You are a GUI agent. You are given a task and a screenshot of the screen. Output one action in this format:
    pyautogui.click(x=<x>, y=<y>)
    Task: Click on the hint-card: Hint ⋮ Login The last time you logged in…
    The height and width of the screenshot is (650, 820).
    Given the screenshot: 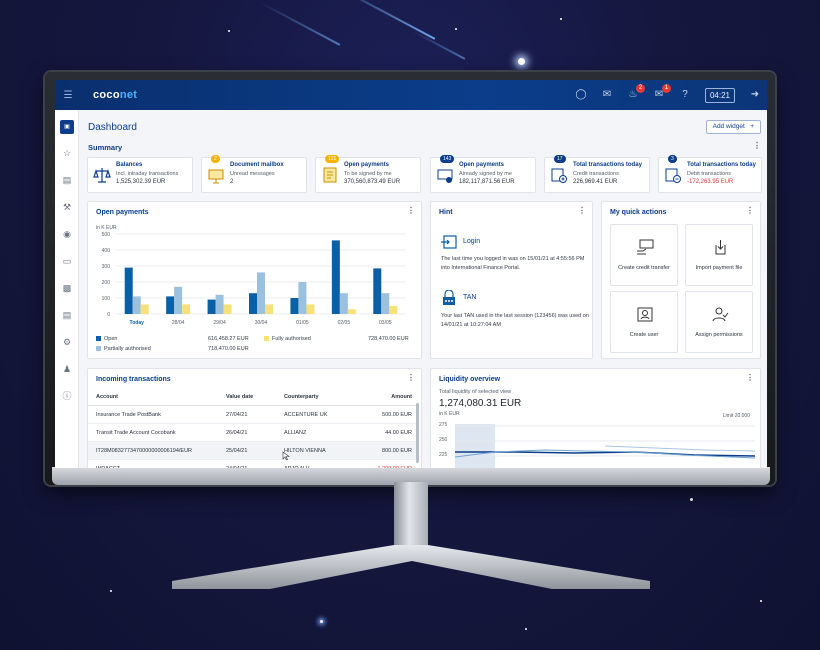 What is the action you would take?
    pyautogui.click(x=511, y=280)
    